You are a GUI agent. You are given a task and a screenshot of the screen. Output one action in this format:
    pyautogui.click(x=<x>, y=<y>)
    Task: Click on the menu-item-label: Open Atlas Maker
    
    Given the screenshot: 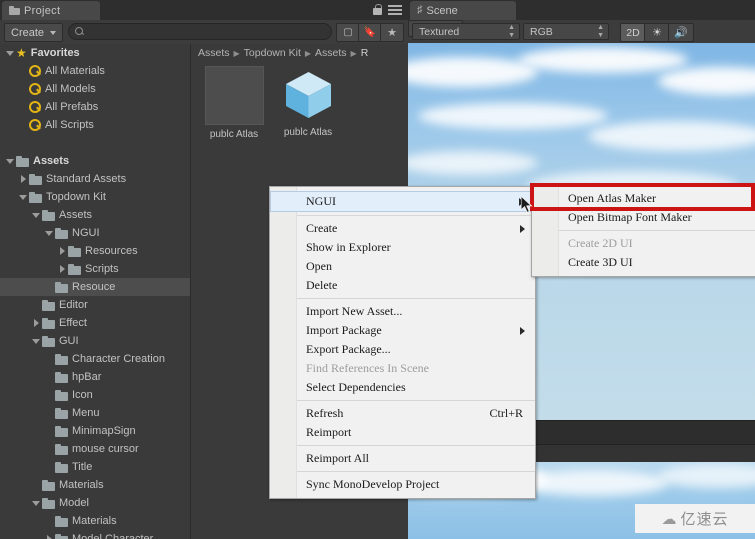 What is the action you would take?
    pyautogui.click(x=612, y=198)
    